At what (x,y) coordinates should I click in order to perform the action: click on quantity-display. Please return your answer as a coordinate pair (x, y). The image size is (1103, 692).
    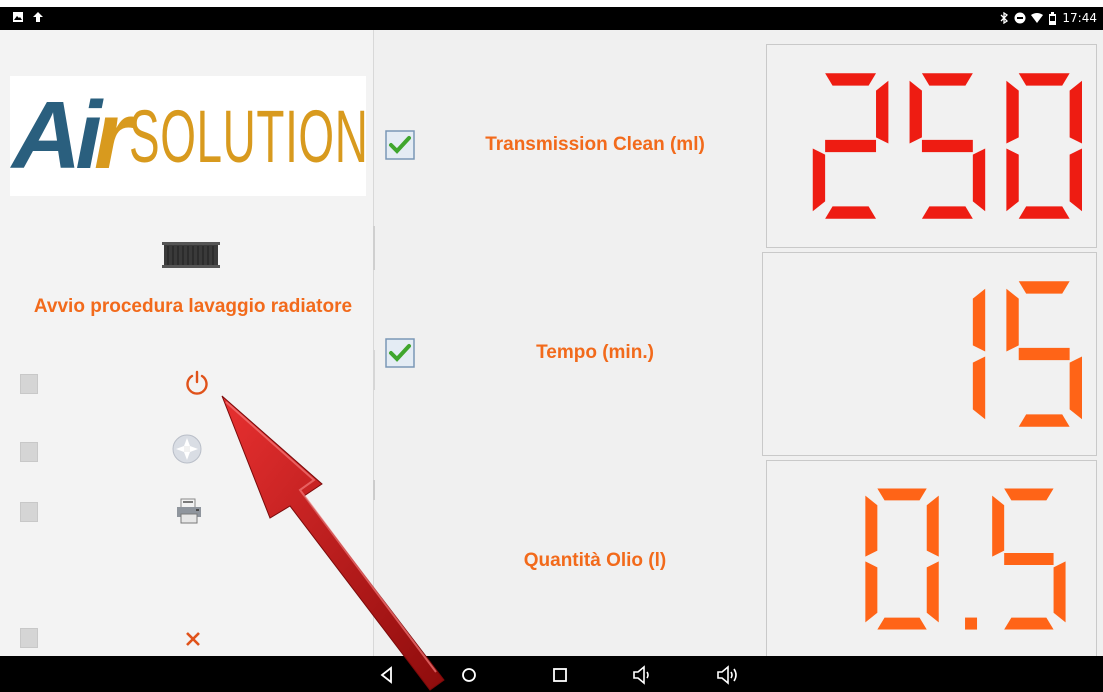
    Looking at the image, I should click on (931, 559).